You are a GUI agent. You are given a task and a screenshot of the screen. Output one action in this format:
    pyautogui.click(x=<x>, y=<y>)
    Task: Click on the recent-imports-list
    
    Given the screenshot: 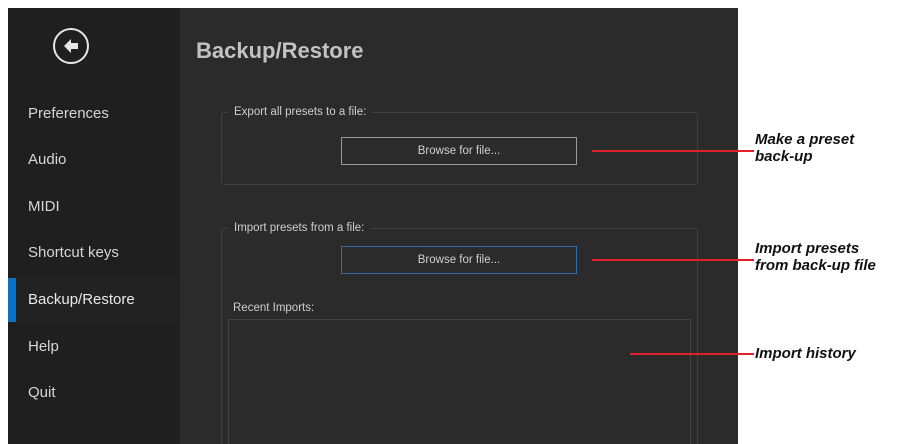 What is the action you would take?
    pyautogui.click(x=459, y=381)
    